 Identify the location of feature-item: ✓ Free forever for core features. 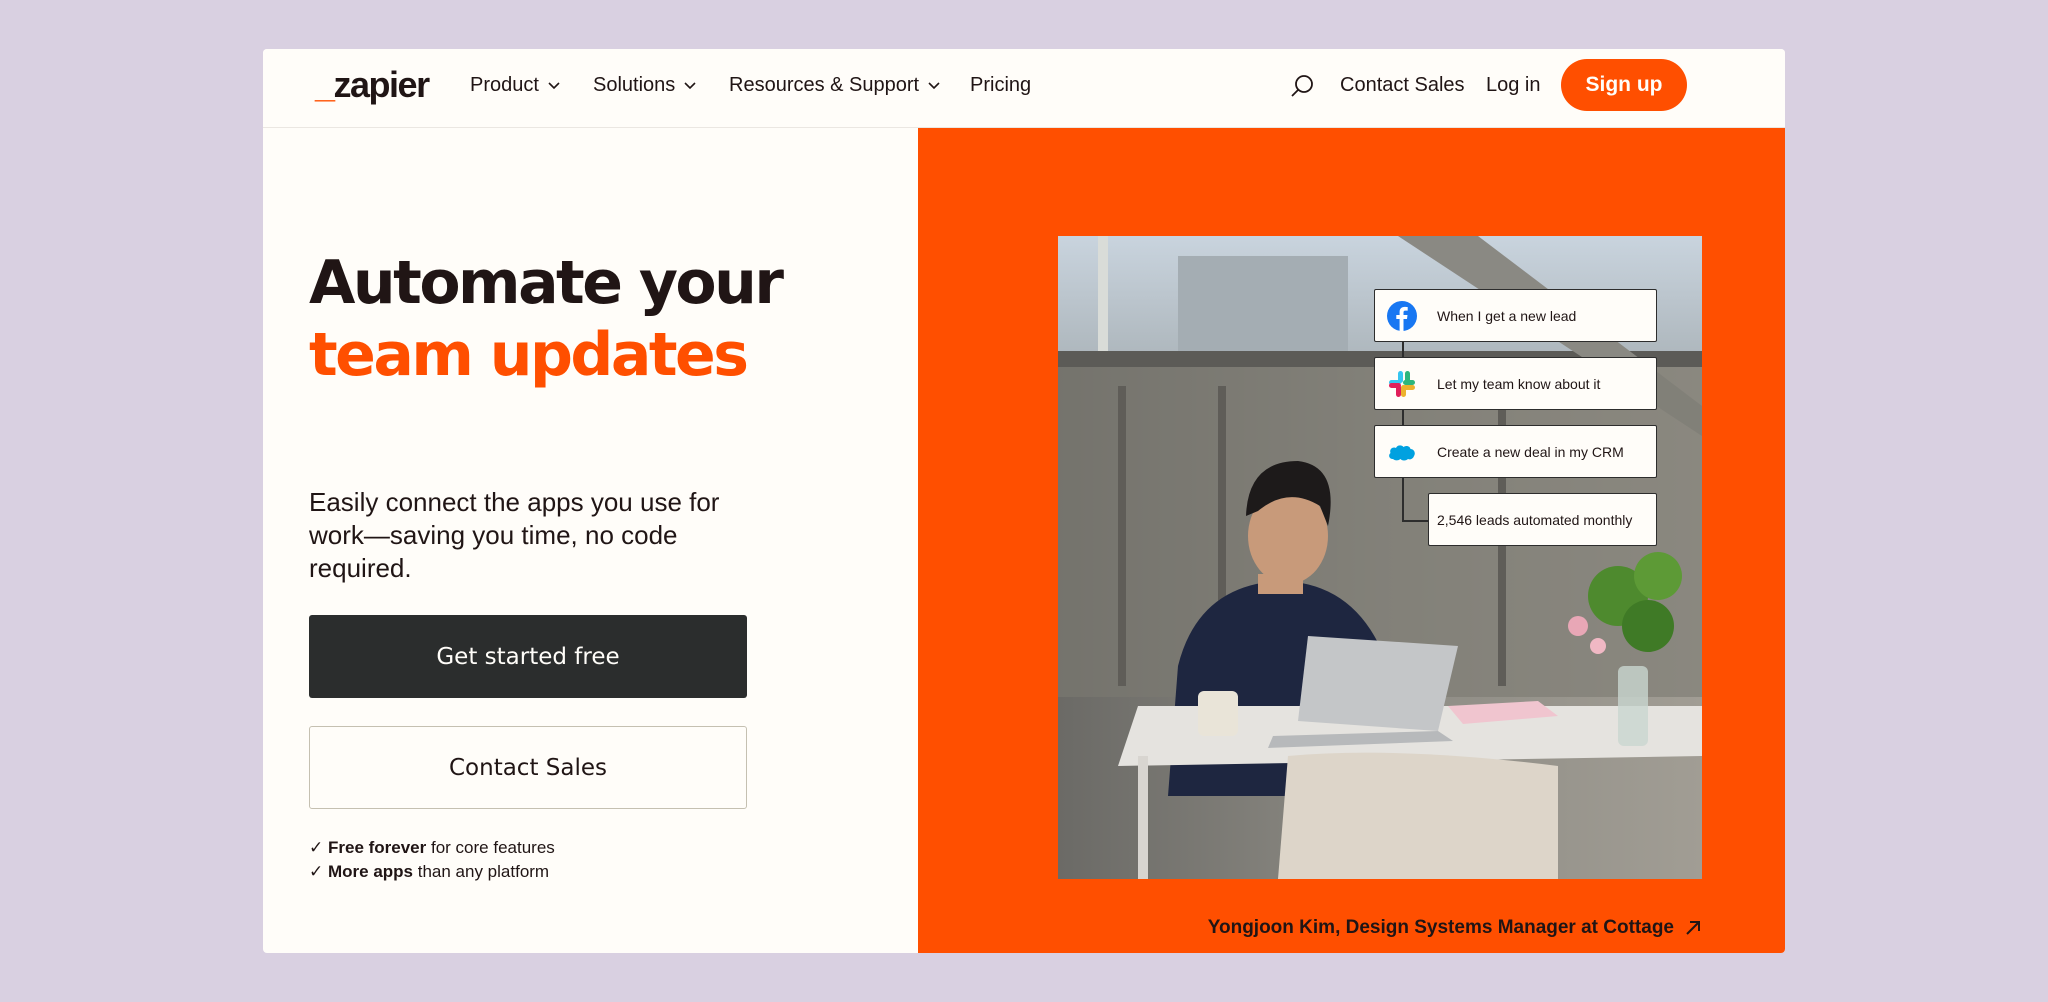
(432, 848).